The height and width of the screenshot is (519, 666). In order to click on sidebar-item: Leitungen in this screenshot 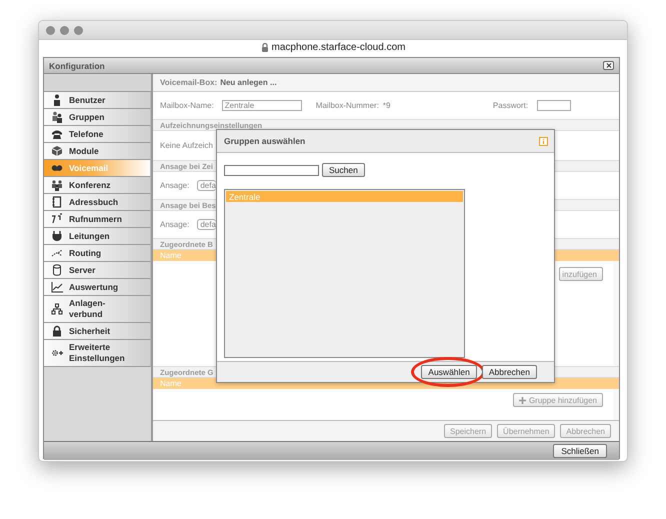, I will do `click(97, 236)`.